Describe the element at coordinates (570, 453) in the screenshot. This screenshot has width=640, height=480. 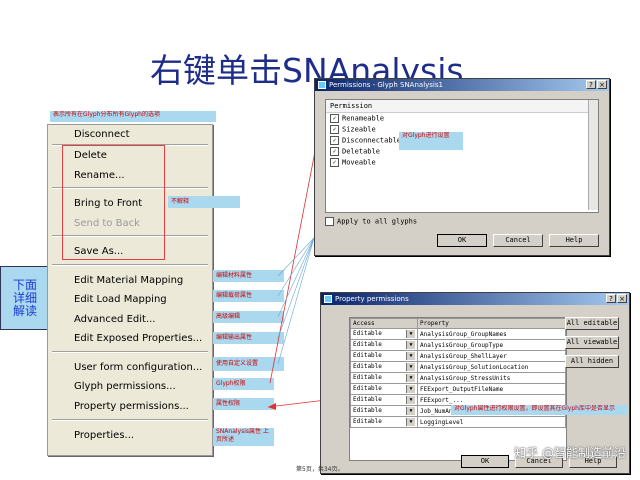
I see `watermark: 知乎 @智能制造前沿` at that location.